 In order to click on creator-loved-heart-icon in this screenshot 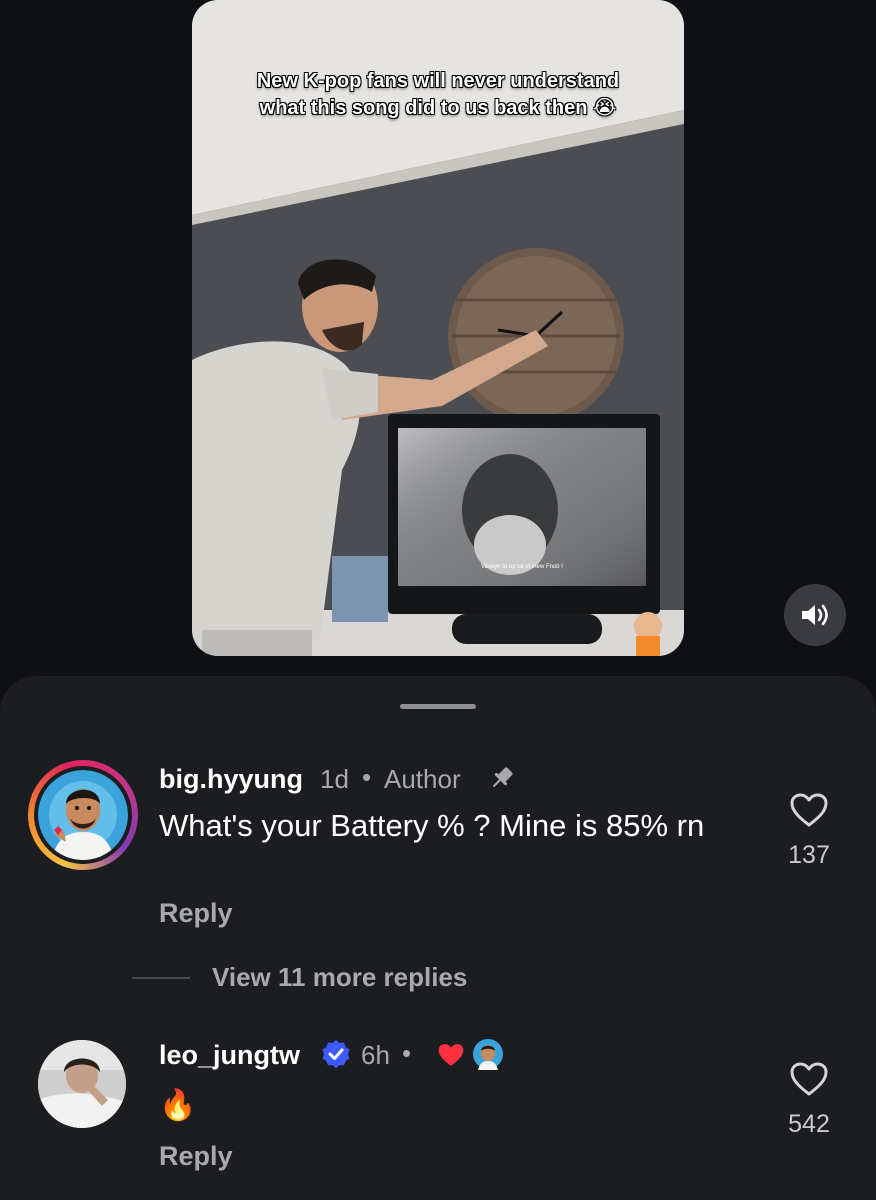, I will do `click(451, 1055)`.